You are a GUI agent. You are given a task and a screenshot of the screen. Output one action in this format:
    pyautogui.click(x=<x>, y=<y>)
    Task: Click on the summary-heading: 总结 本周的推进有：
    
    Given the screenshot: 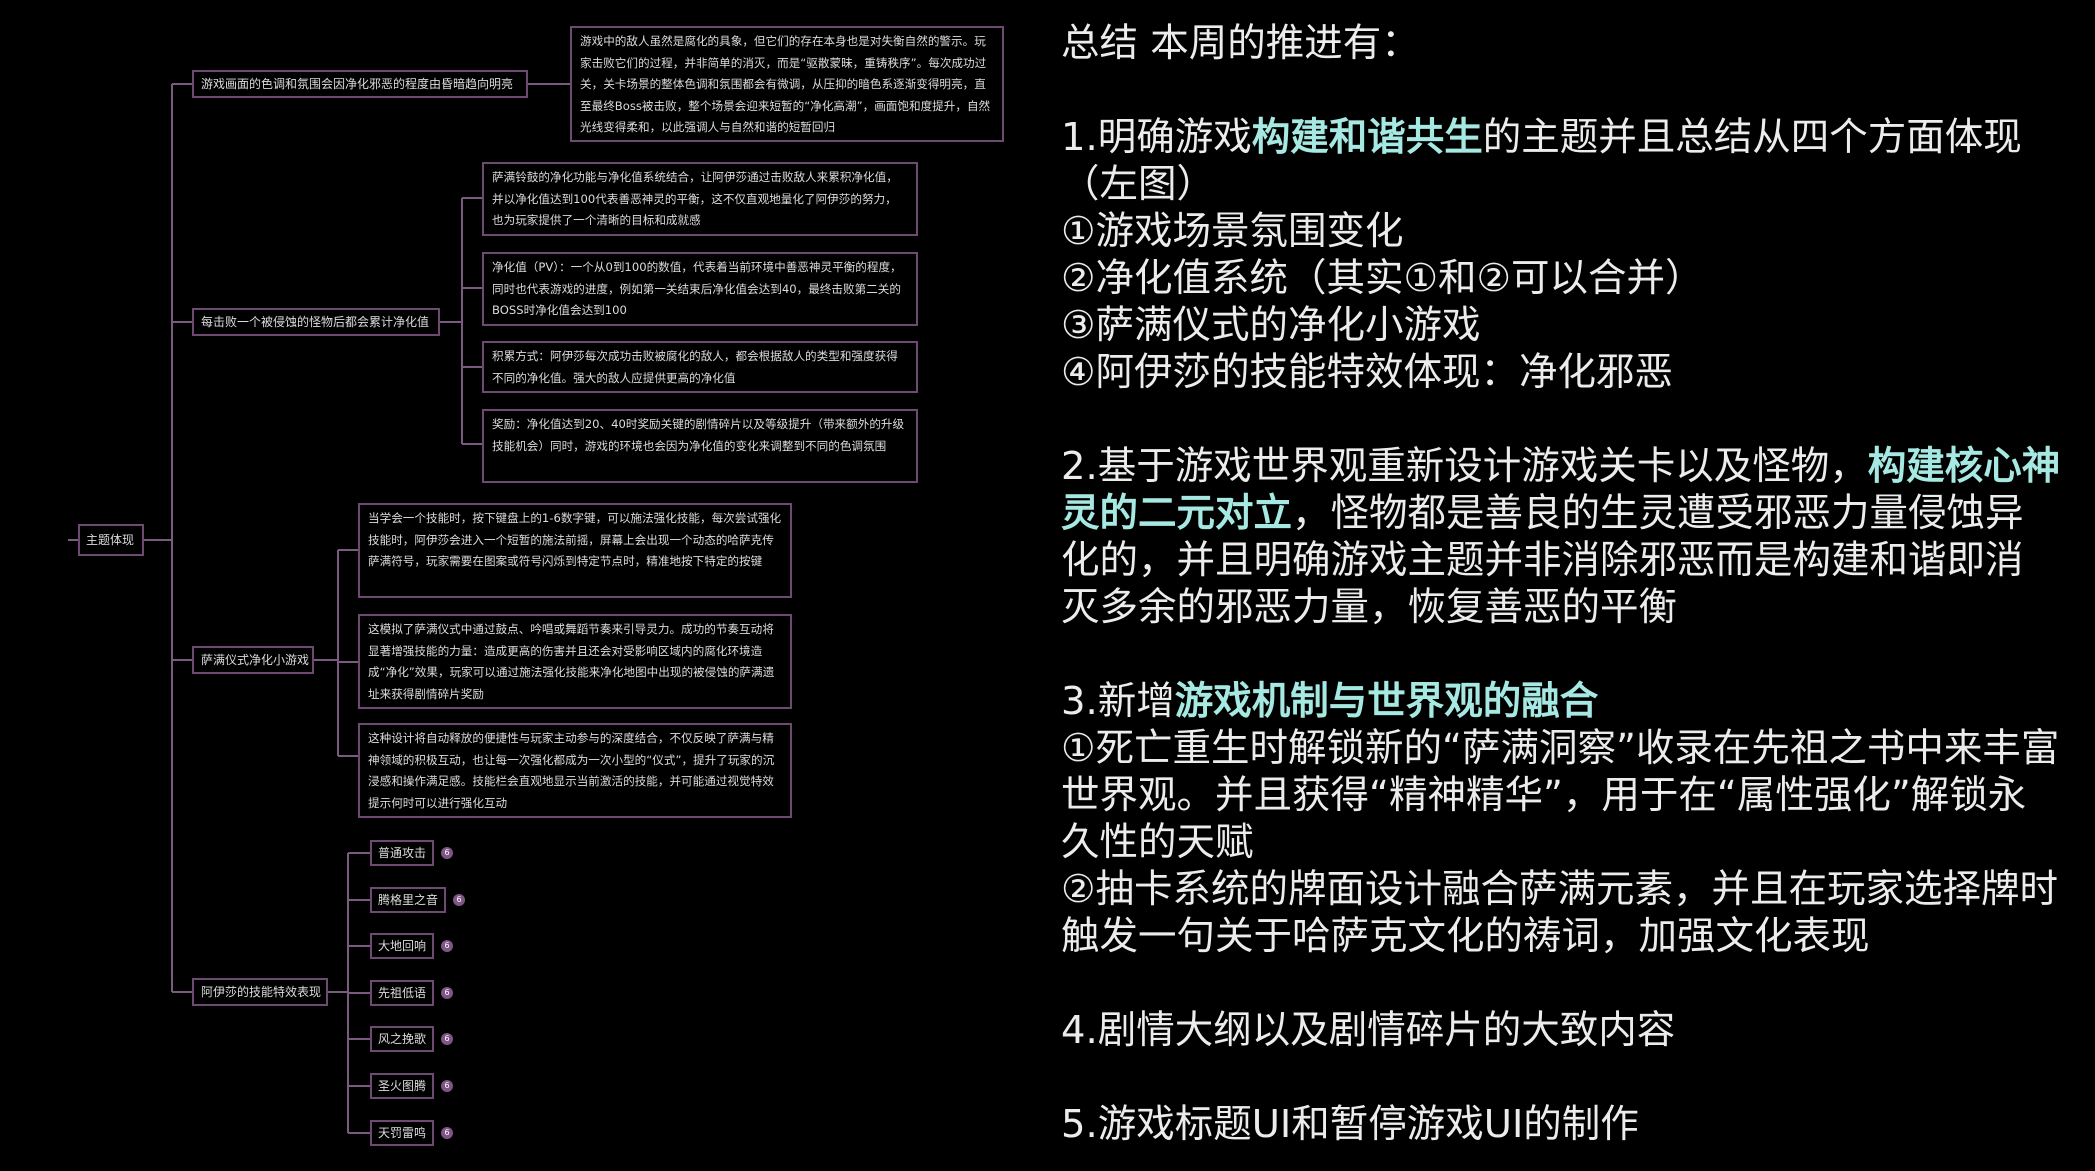 What is the action you would take?
    pyautogui.click(x=1240, y=43)
    